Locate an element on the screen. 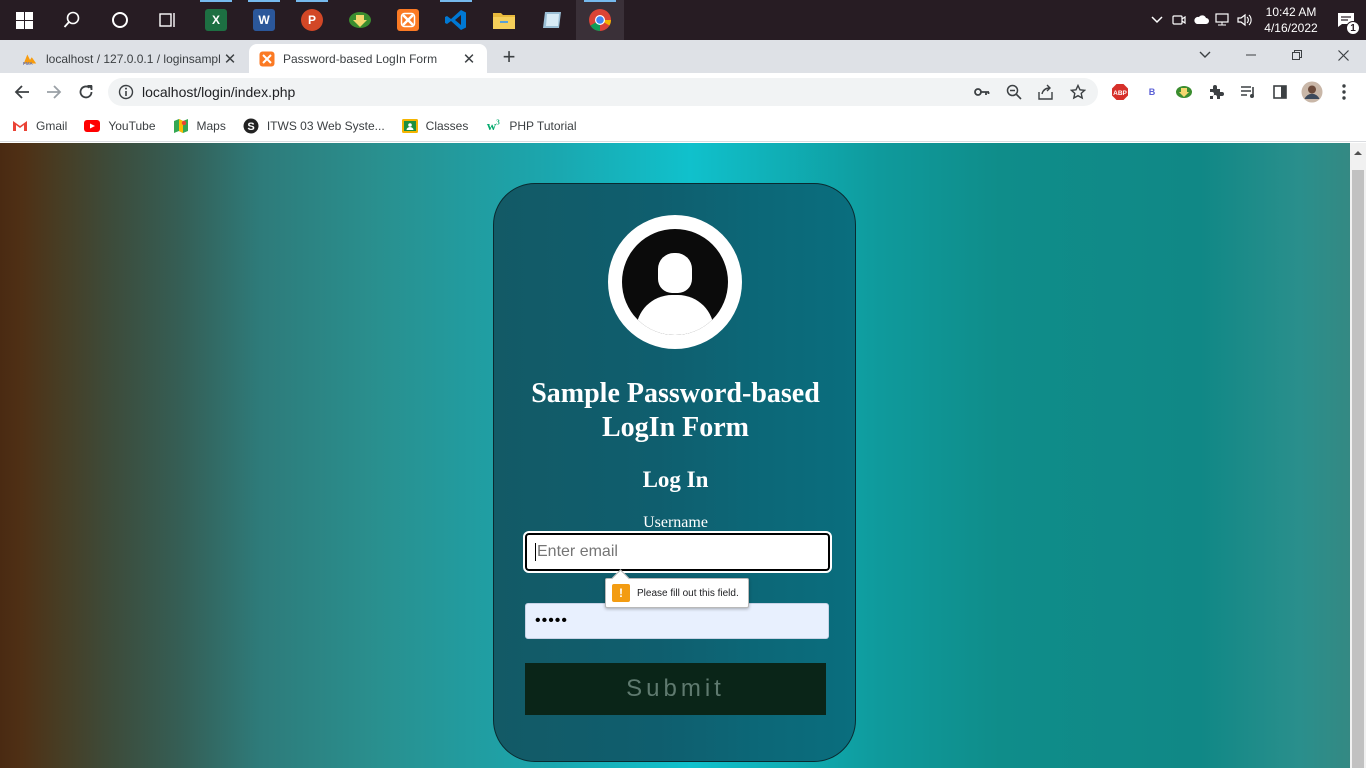  extensions-button is located at coordinates (1216, 92).